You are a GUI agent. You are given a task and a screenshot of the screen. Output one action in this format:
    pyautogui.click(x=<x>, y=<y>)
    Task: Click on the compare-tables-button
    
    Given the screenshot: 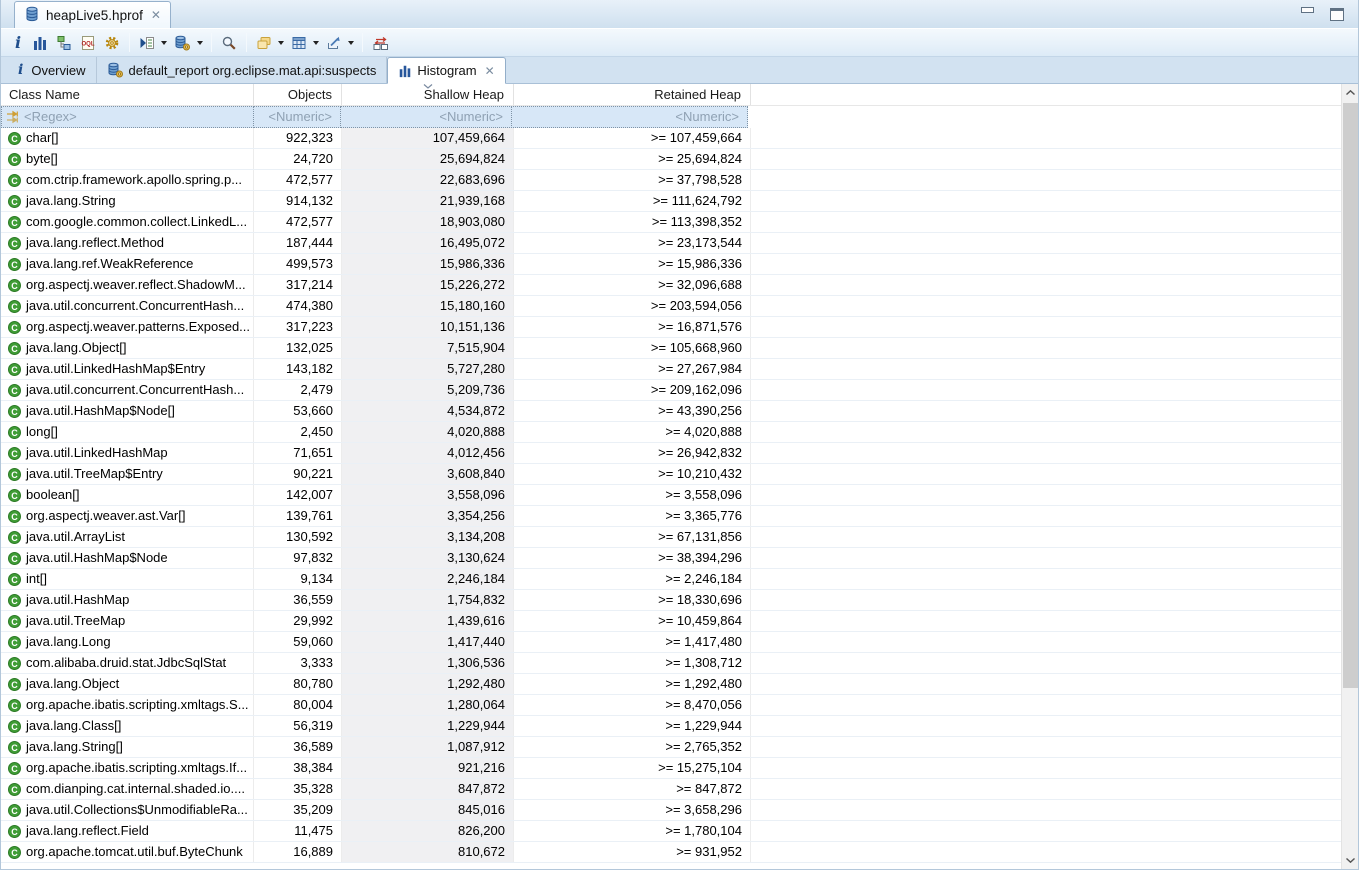 What is the action you would take?
    pyautogui.click(x=380, y=43)
    